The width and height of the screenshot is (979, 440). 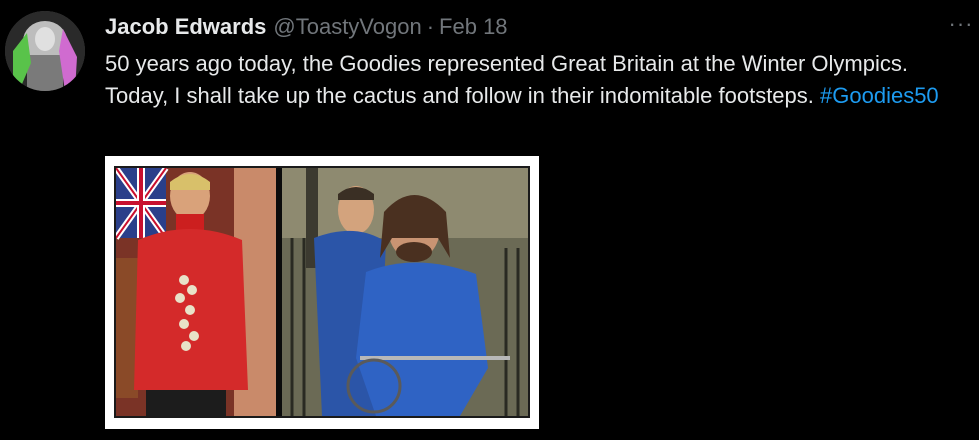 What do you see at coordinates (185, 27) in the screenshot?
I see `display-name: Jacob Edwards` at bounding box center [185, 27].